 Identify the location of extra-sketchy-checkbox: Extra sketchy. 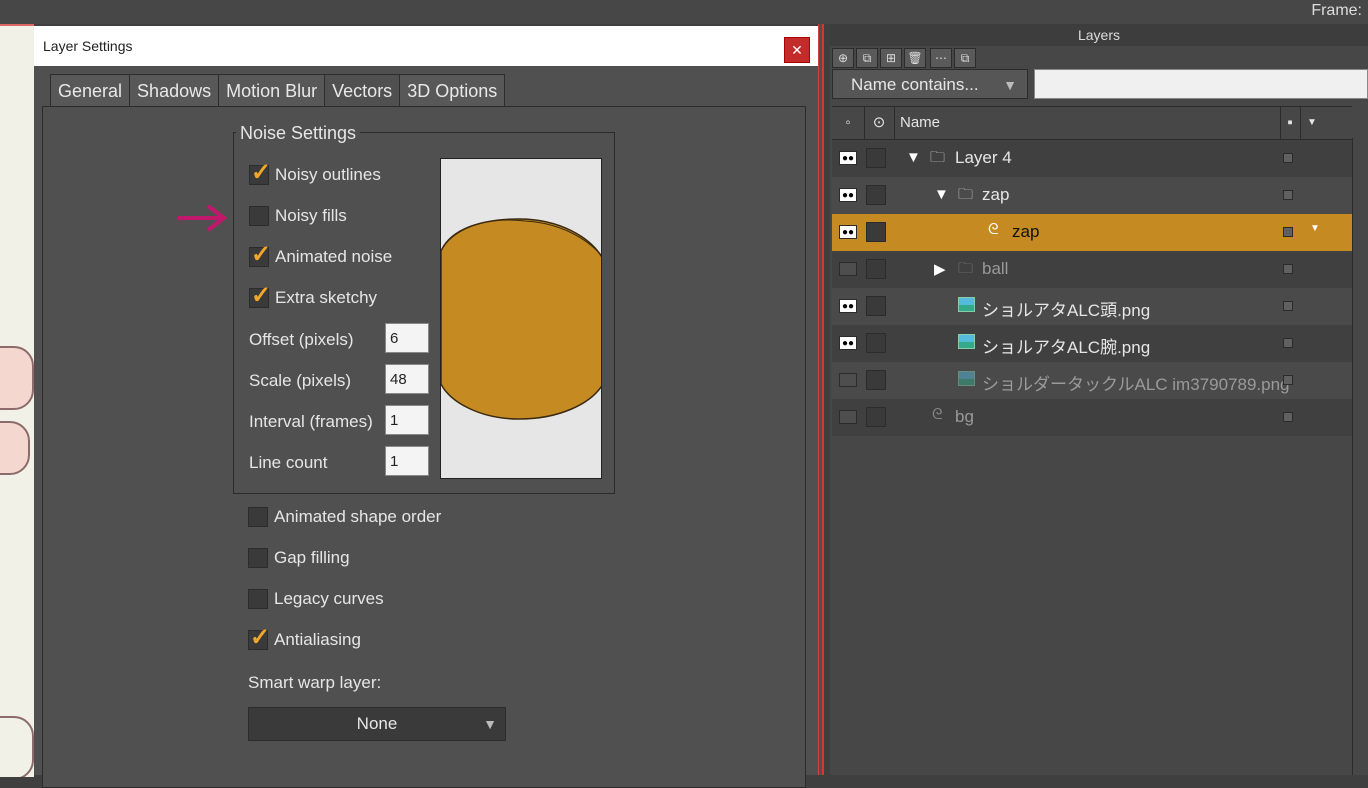
(313, 295).